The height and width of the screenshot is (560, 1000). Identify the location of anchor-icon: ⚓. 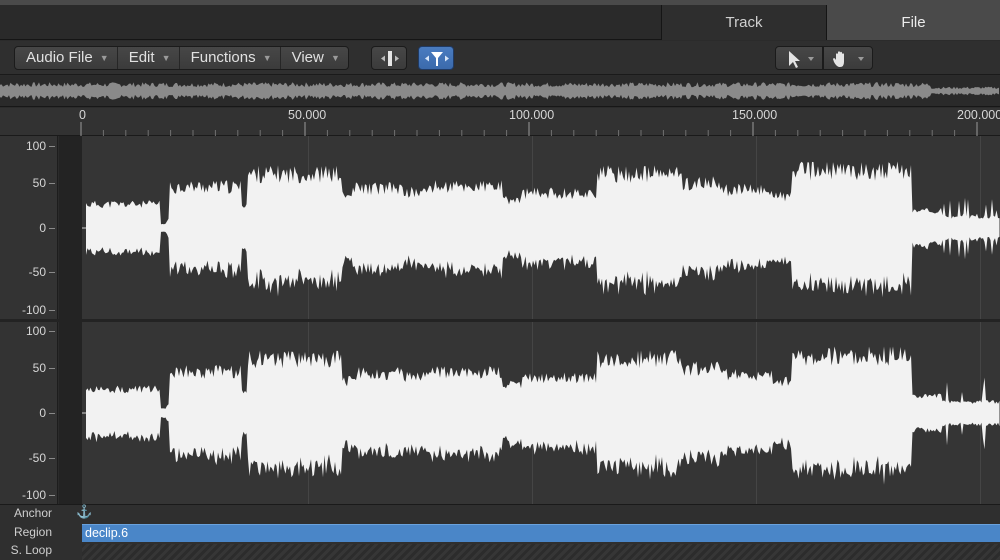
(84, 512).